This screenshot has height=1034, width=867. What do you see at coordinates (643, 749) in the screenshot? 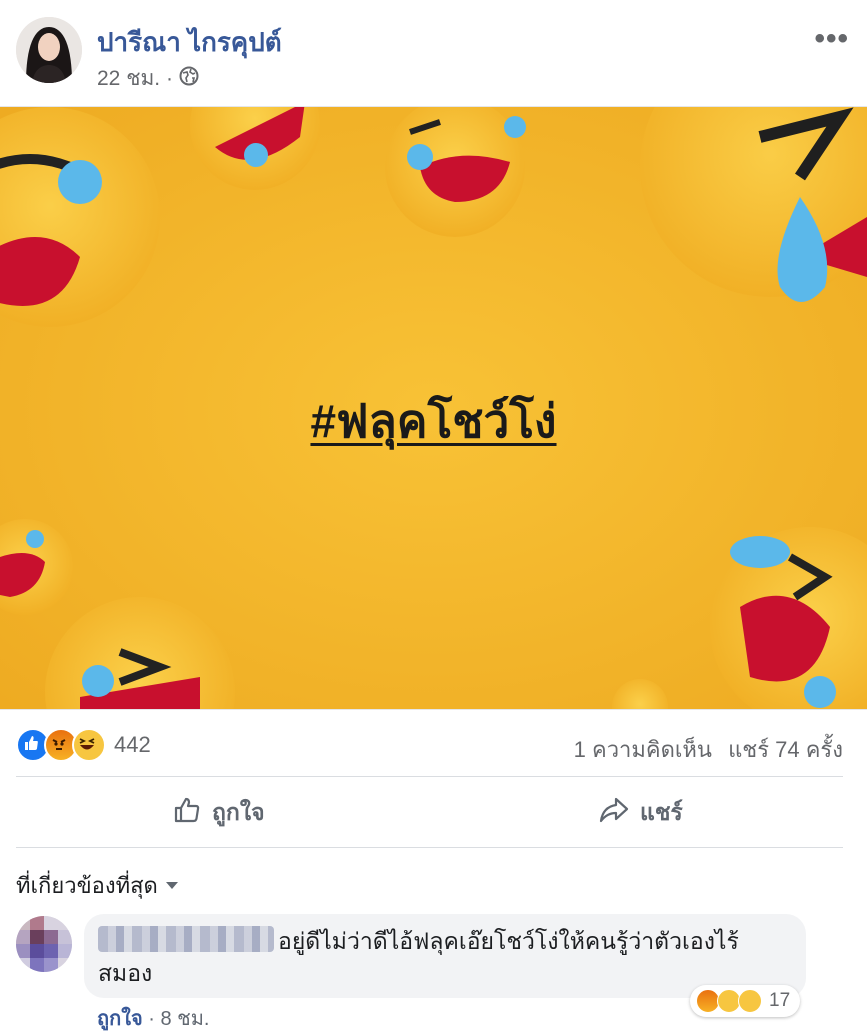
I see `comments-count: 1 ความคิดเห็น` at bounding box center [643, 749].